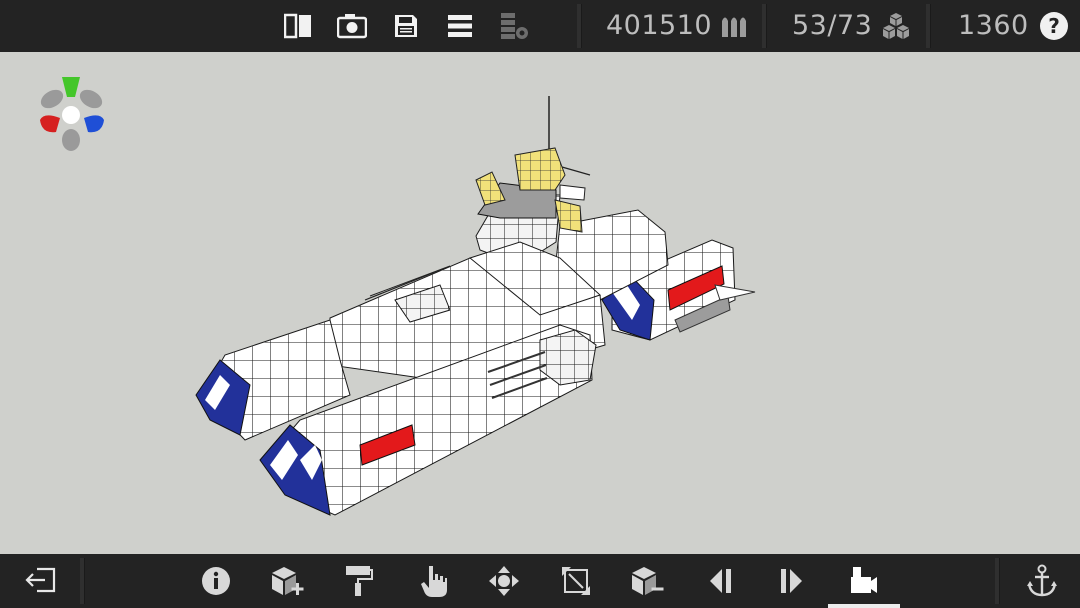 Image resolution: width=1080 pixels, height=608 pixels. What do you see at coordinates (540, 581) in the screenshot?
I see `bottom-toolbar` at bounding box center [540, 581].